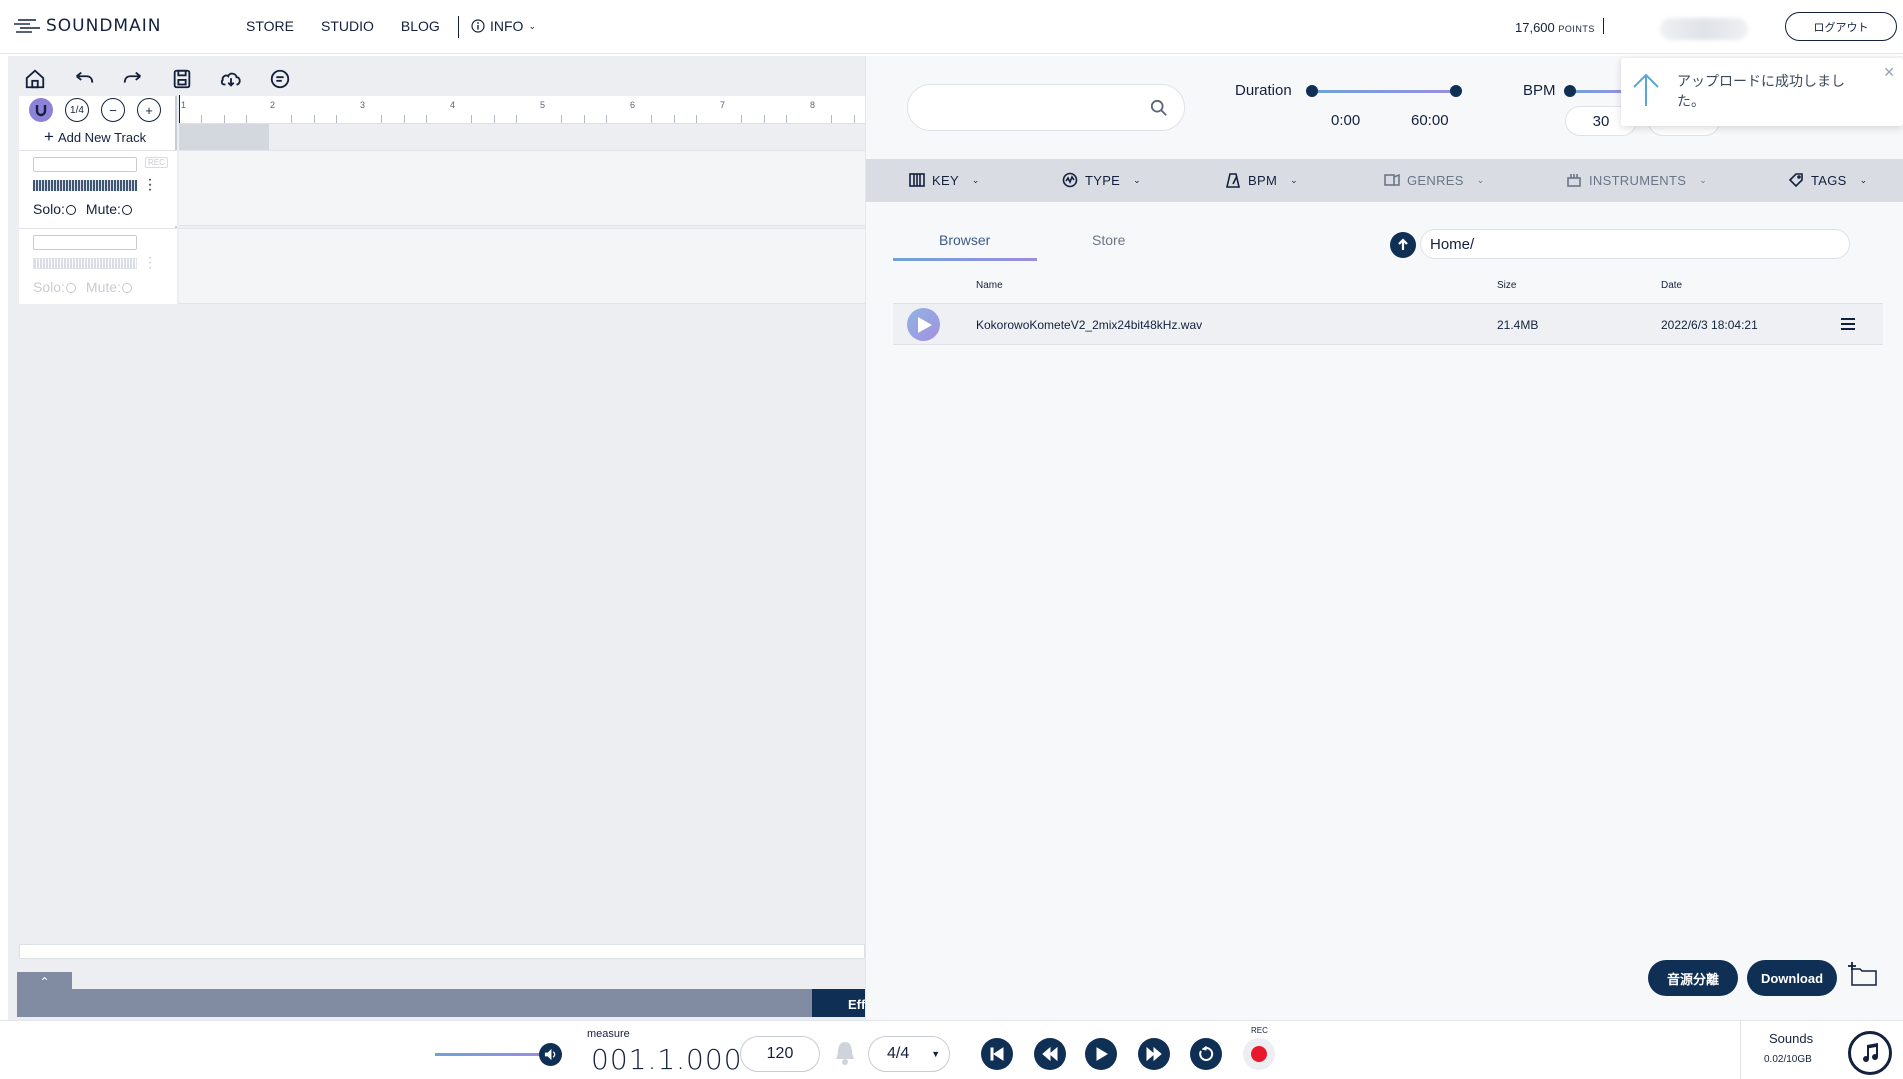 The height and width of the screenshot is (1079, 1903). I want to click on soundmain-logo: SOUNDMAIN, so click(87, 26).